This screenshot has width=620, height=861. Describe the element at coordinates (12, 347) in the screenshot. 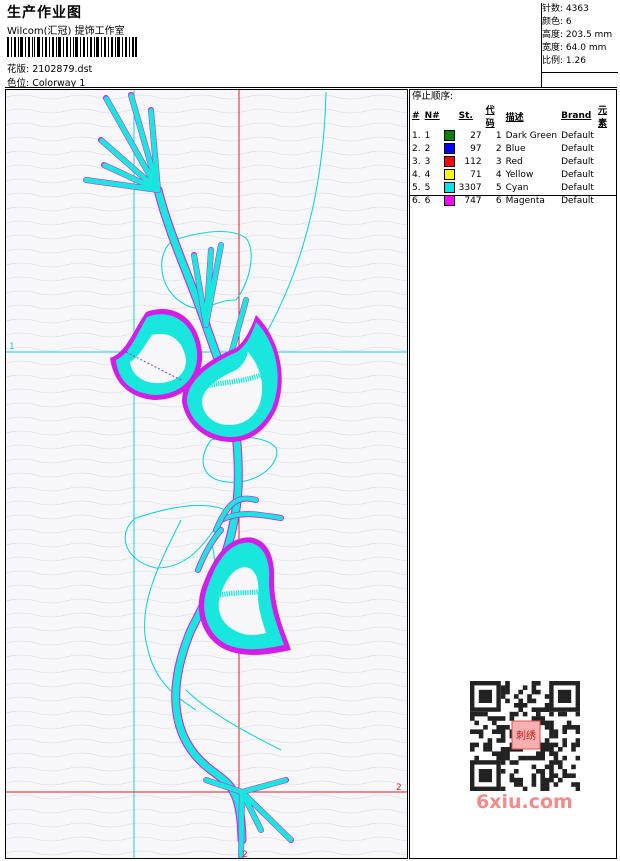

I see `axis-label-1: 1` at that location.